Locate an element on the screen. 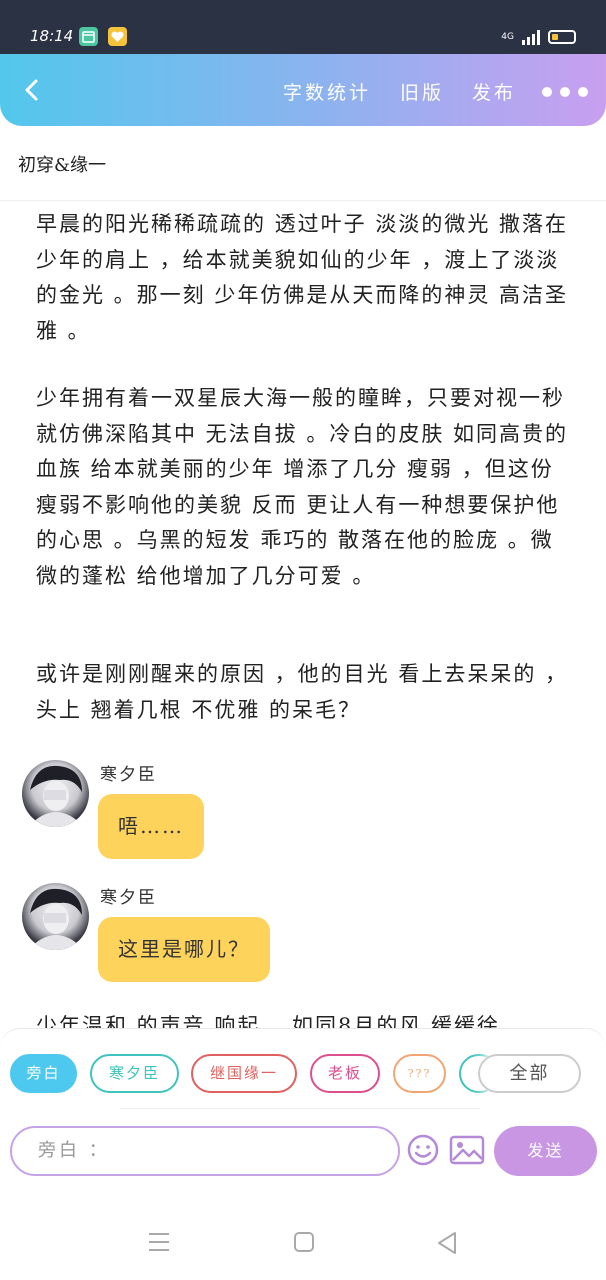 Image resolution: width=606 pixels, height=1280 pixels. system-nav-bar is located at coordinates (303, 1228).